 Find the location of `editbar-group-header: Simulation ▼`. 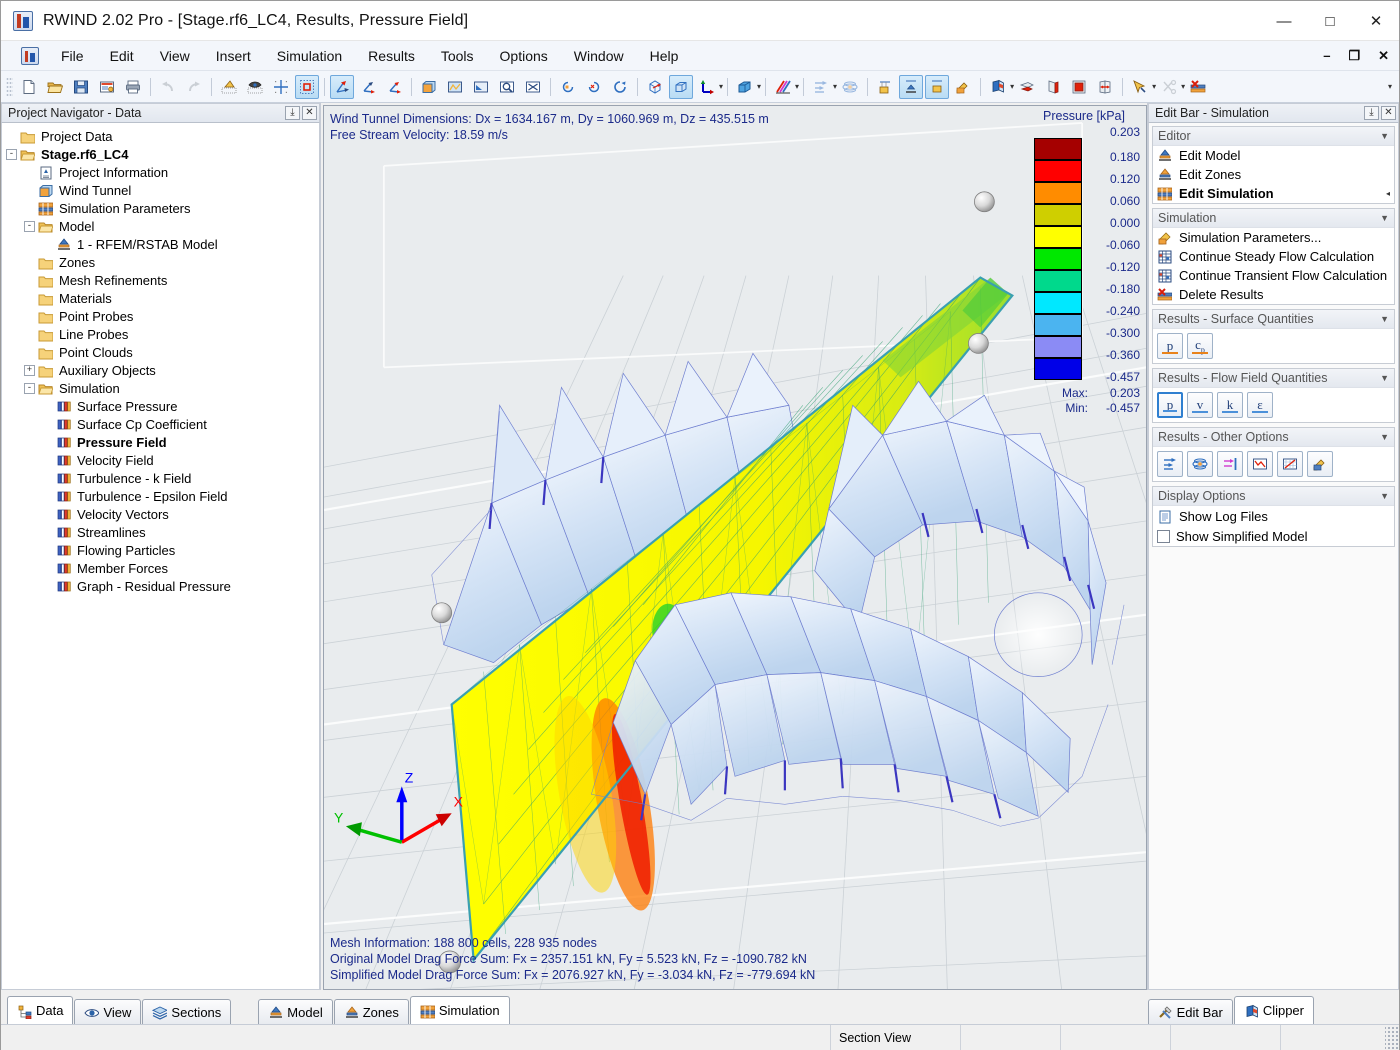

editbar-group-header: Simulation ▼ is located at coordinates (1273, 218).